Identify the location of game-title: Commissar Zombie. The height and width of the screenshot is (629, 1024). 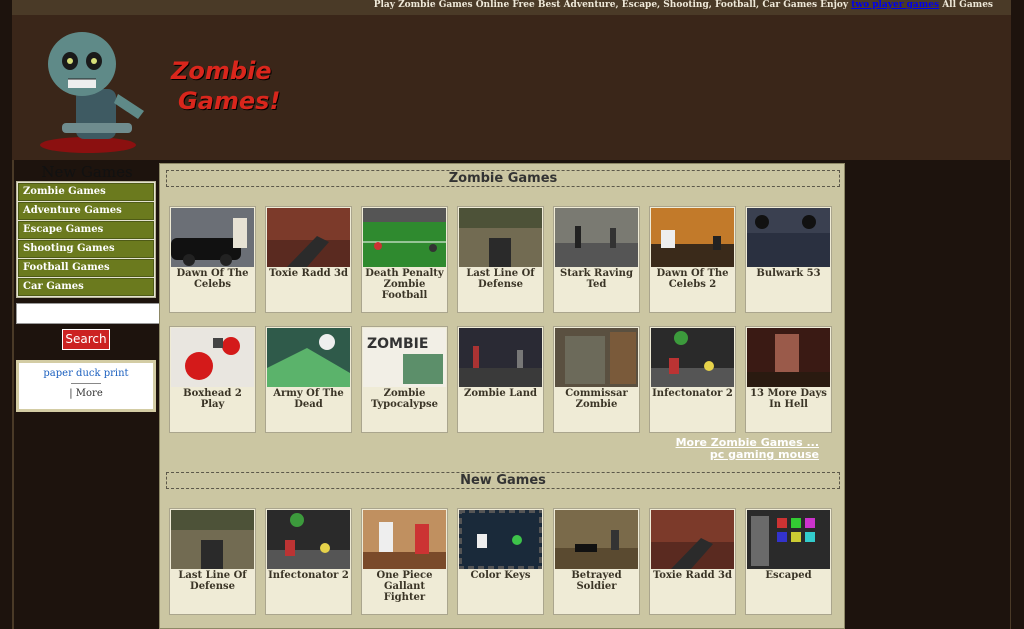
(596, 399).